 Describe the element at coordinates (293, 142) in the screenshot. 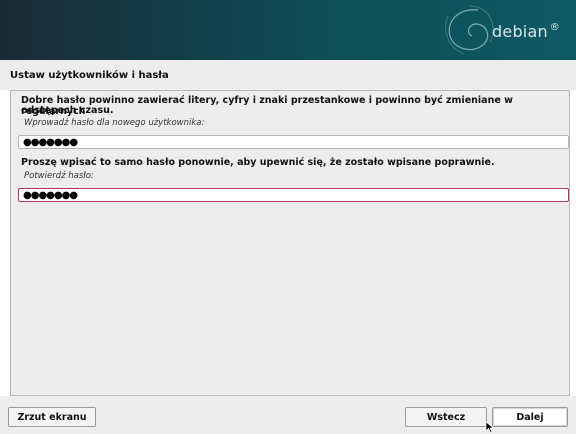

I see `password-field: ●●●●●●●` at that location.